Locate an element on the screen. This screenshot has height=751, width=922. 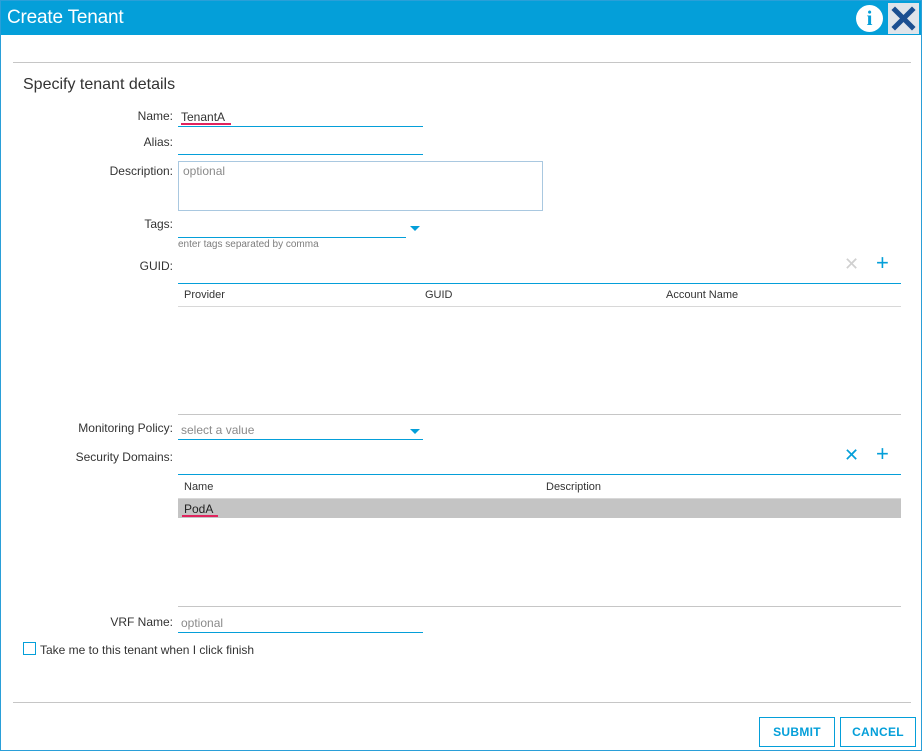
security-domains-delete-x-icon: ✕ is located at coordinates (851, 455).